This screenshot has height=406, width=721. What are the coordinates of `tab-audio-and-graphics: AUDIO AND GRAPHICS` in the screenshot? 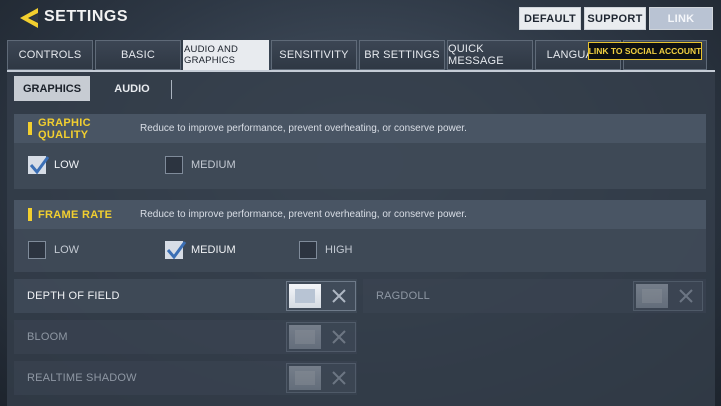 It's located at (226, 55).